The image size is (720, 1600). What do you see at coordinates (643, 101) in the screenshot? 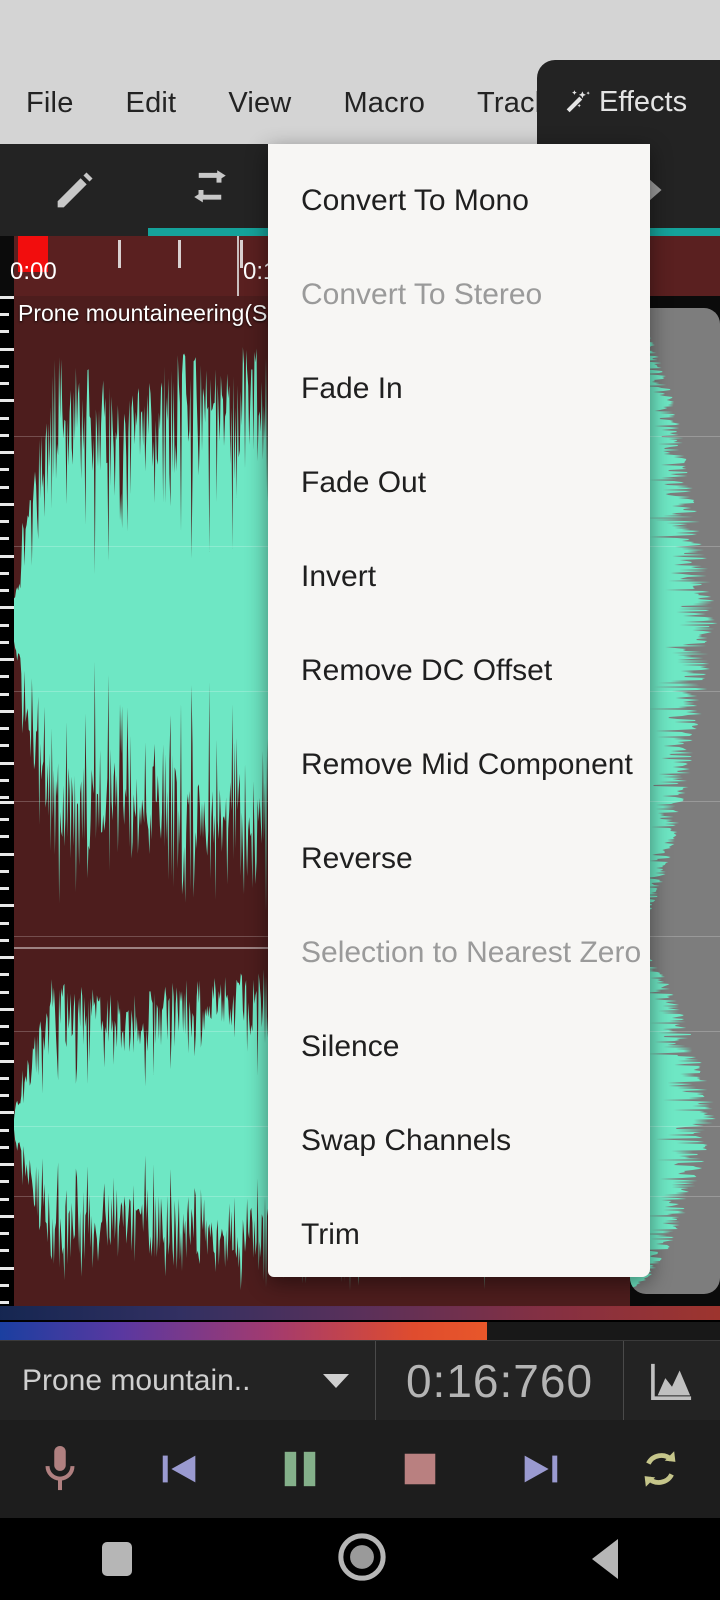
I see `effects-tab-label: Effects` at bounding box center [643, 101].